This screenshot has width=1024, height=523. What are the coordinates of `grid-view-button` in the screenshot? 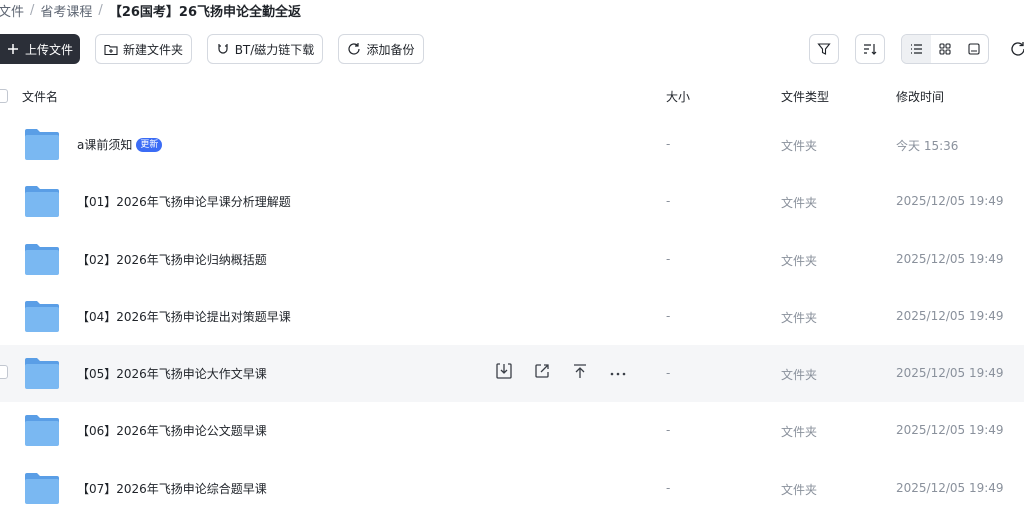 It's located at (945, 49).